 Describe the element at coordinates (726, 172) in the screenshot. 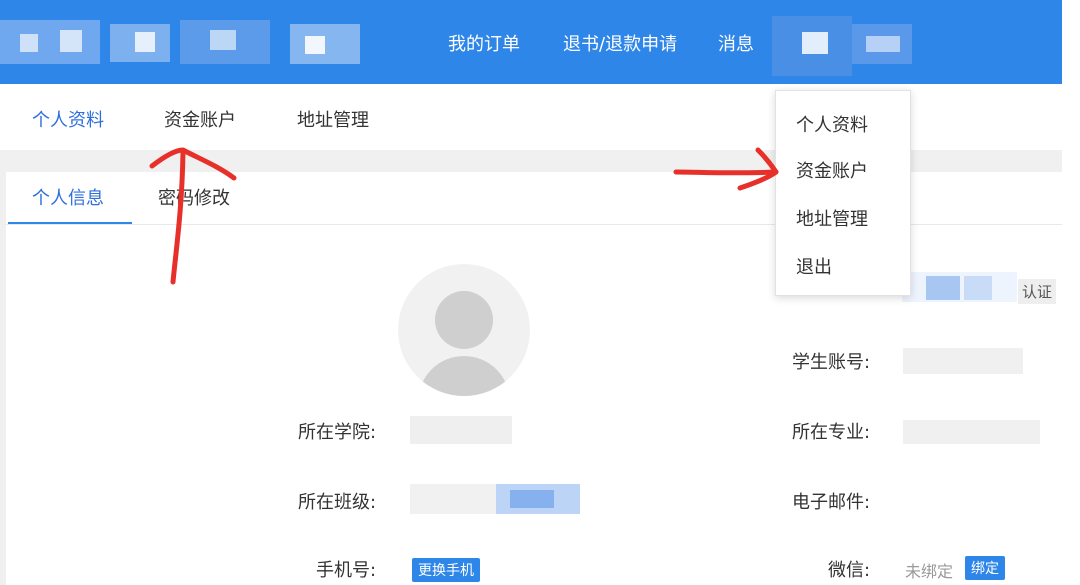

I see `right-arrow-shaft` at that location.